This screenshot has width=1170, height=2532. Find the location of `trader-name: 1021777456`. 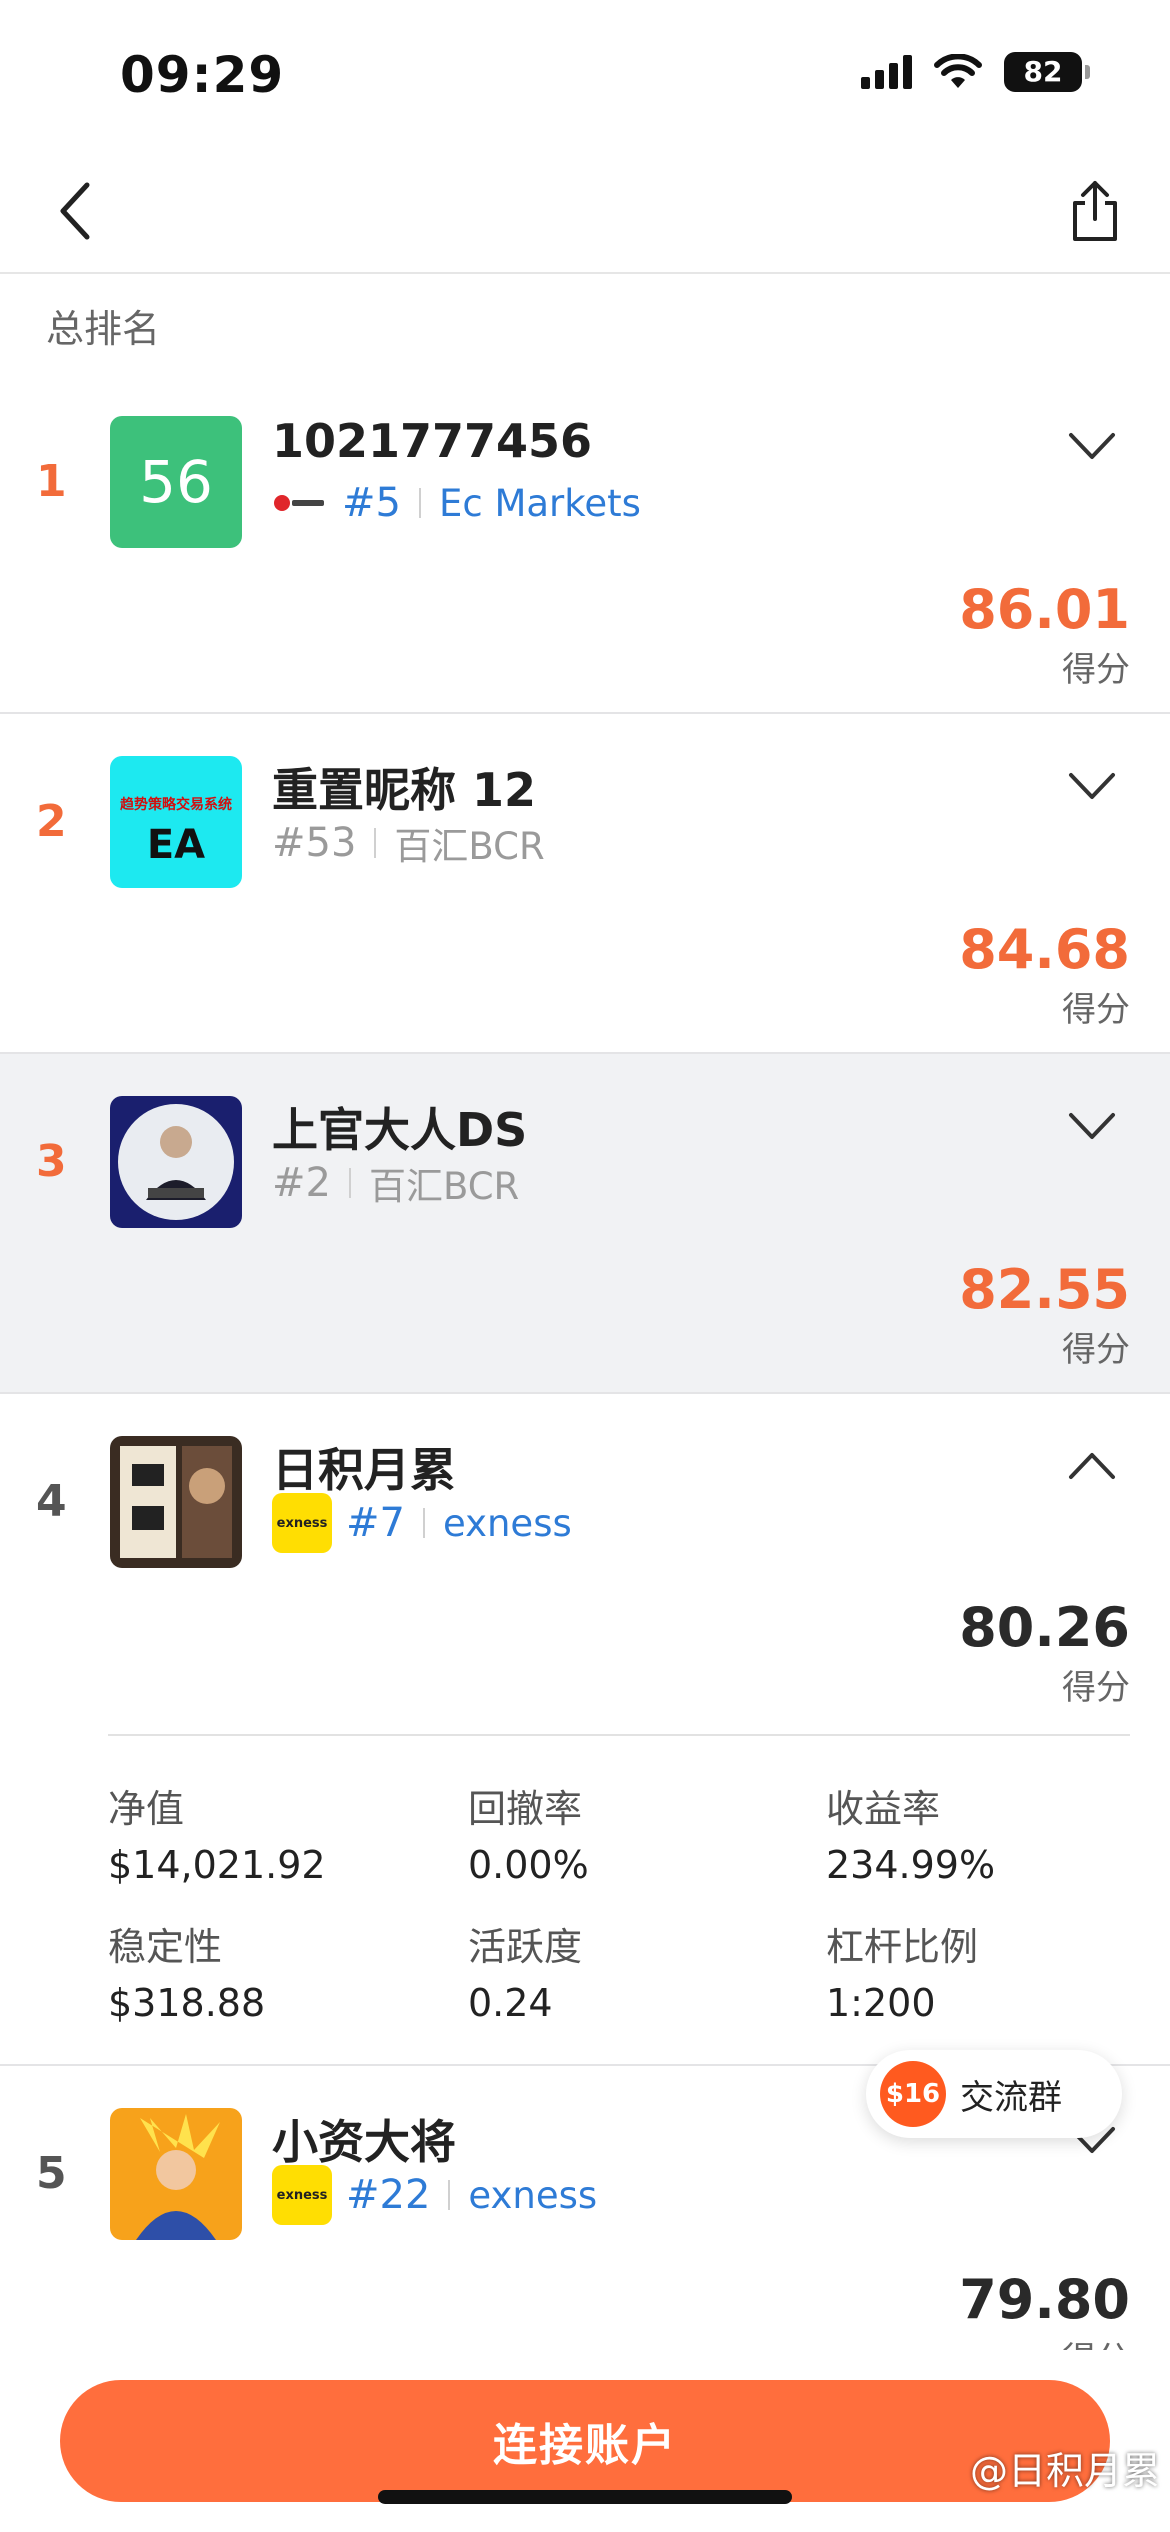

trader-name: 1021777456 is located at coordinates (432, 441).